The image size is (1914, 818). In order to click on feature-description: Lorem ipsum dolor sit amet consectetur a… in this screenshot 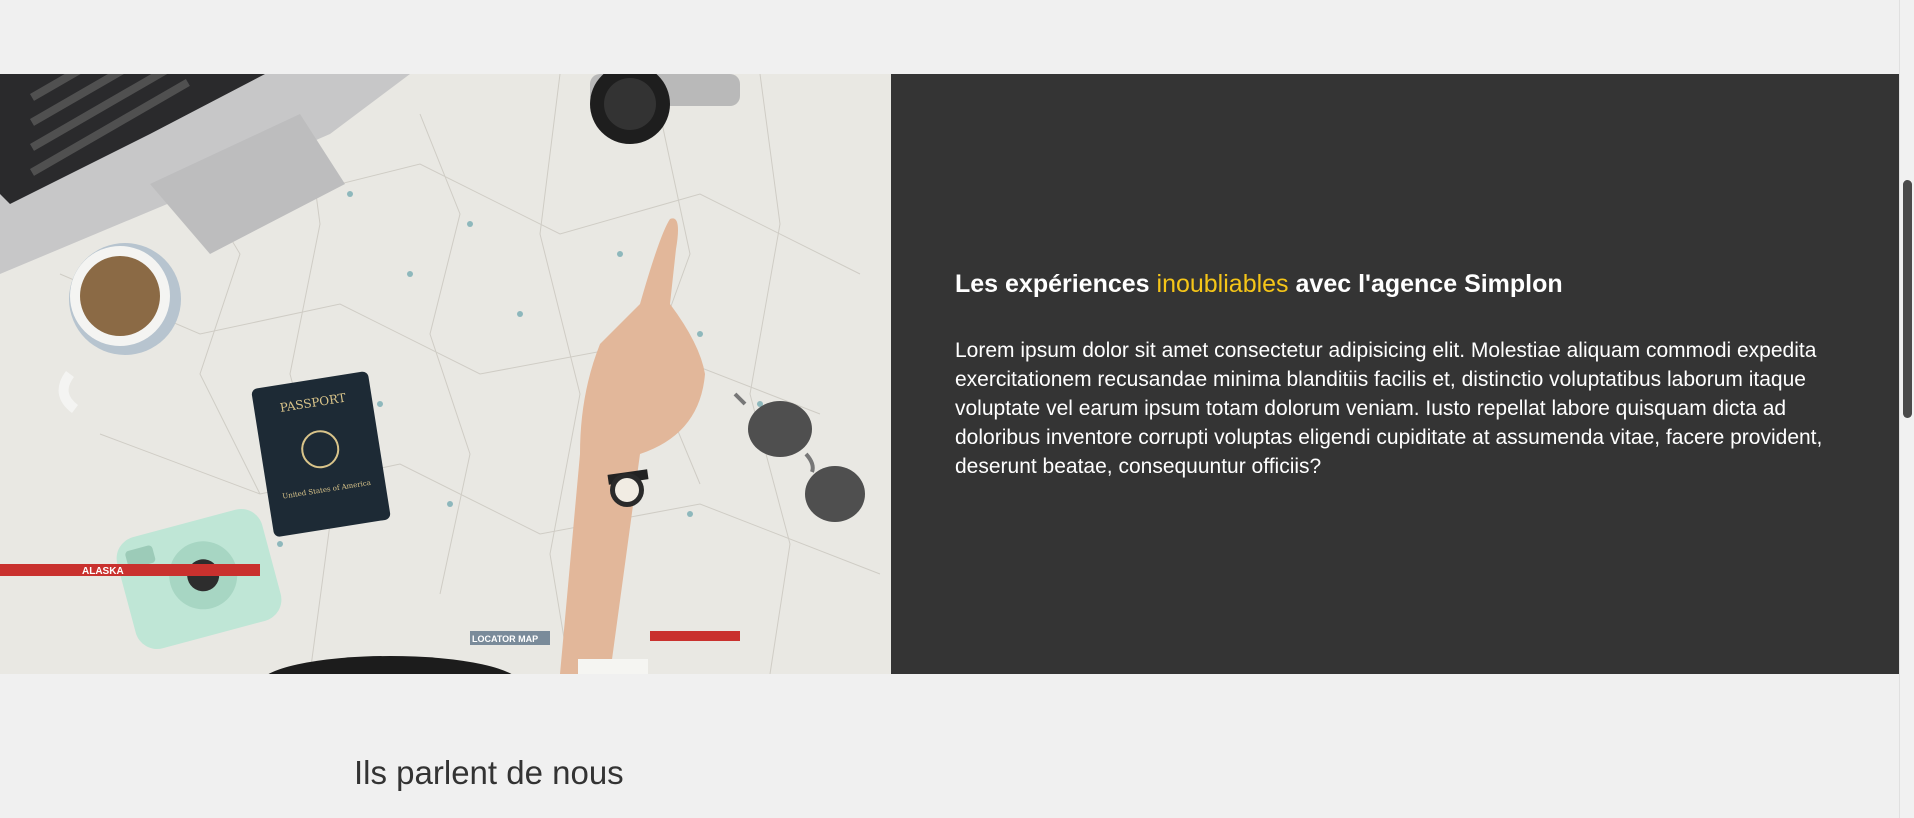, I will do `click(1389, 408)`.